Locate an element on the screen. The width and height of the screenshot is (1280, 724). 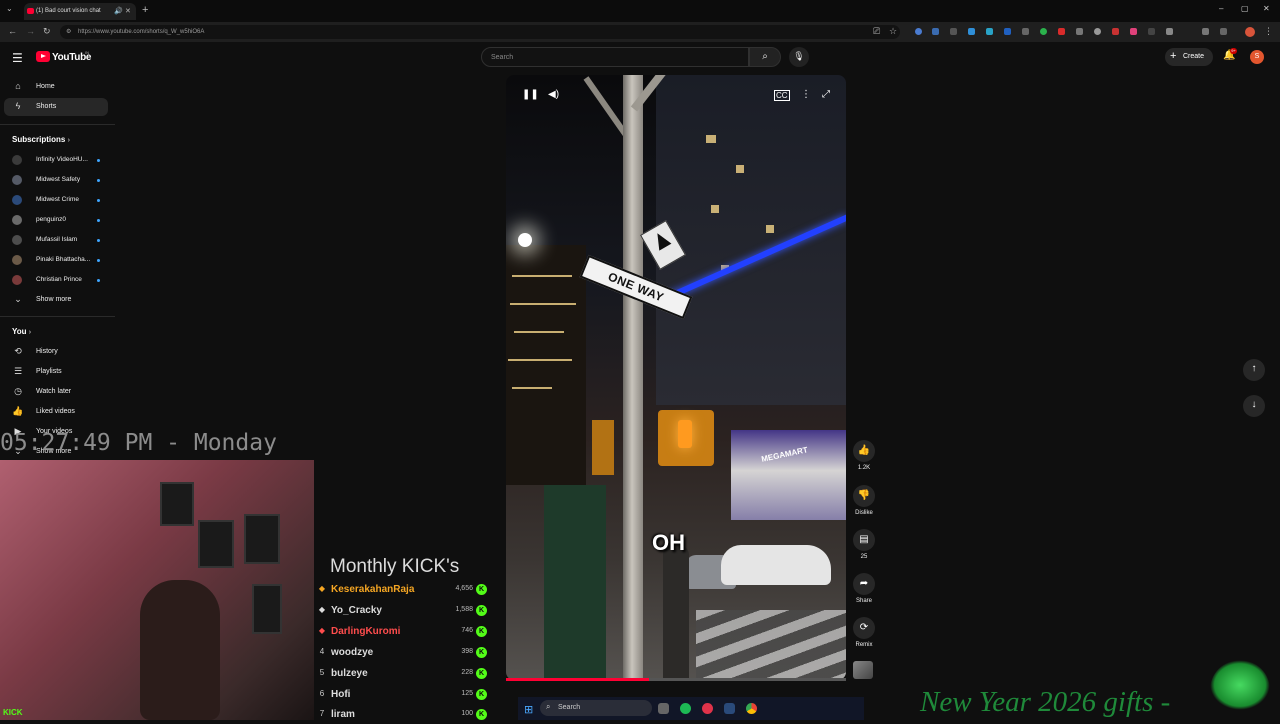
taskbar-search-label: Search is located at coordinates (569, 707).